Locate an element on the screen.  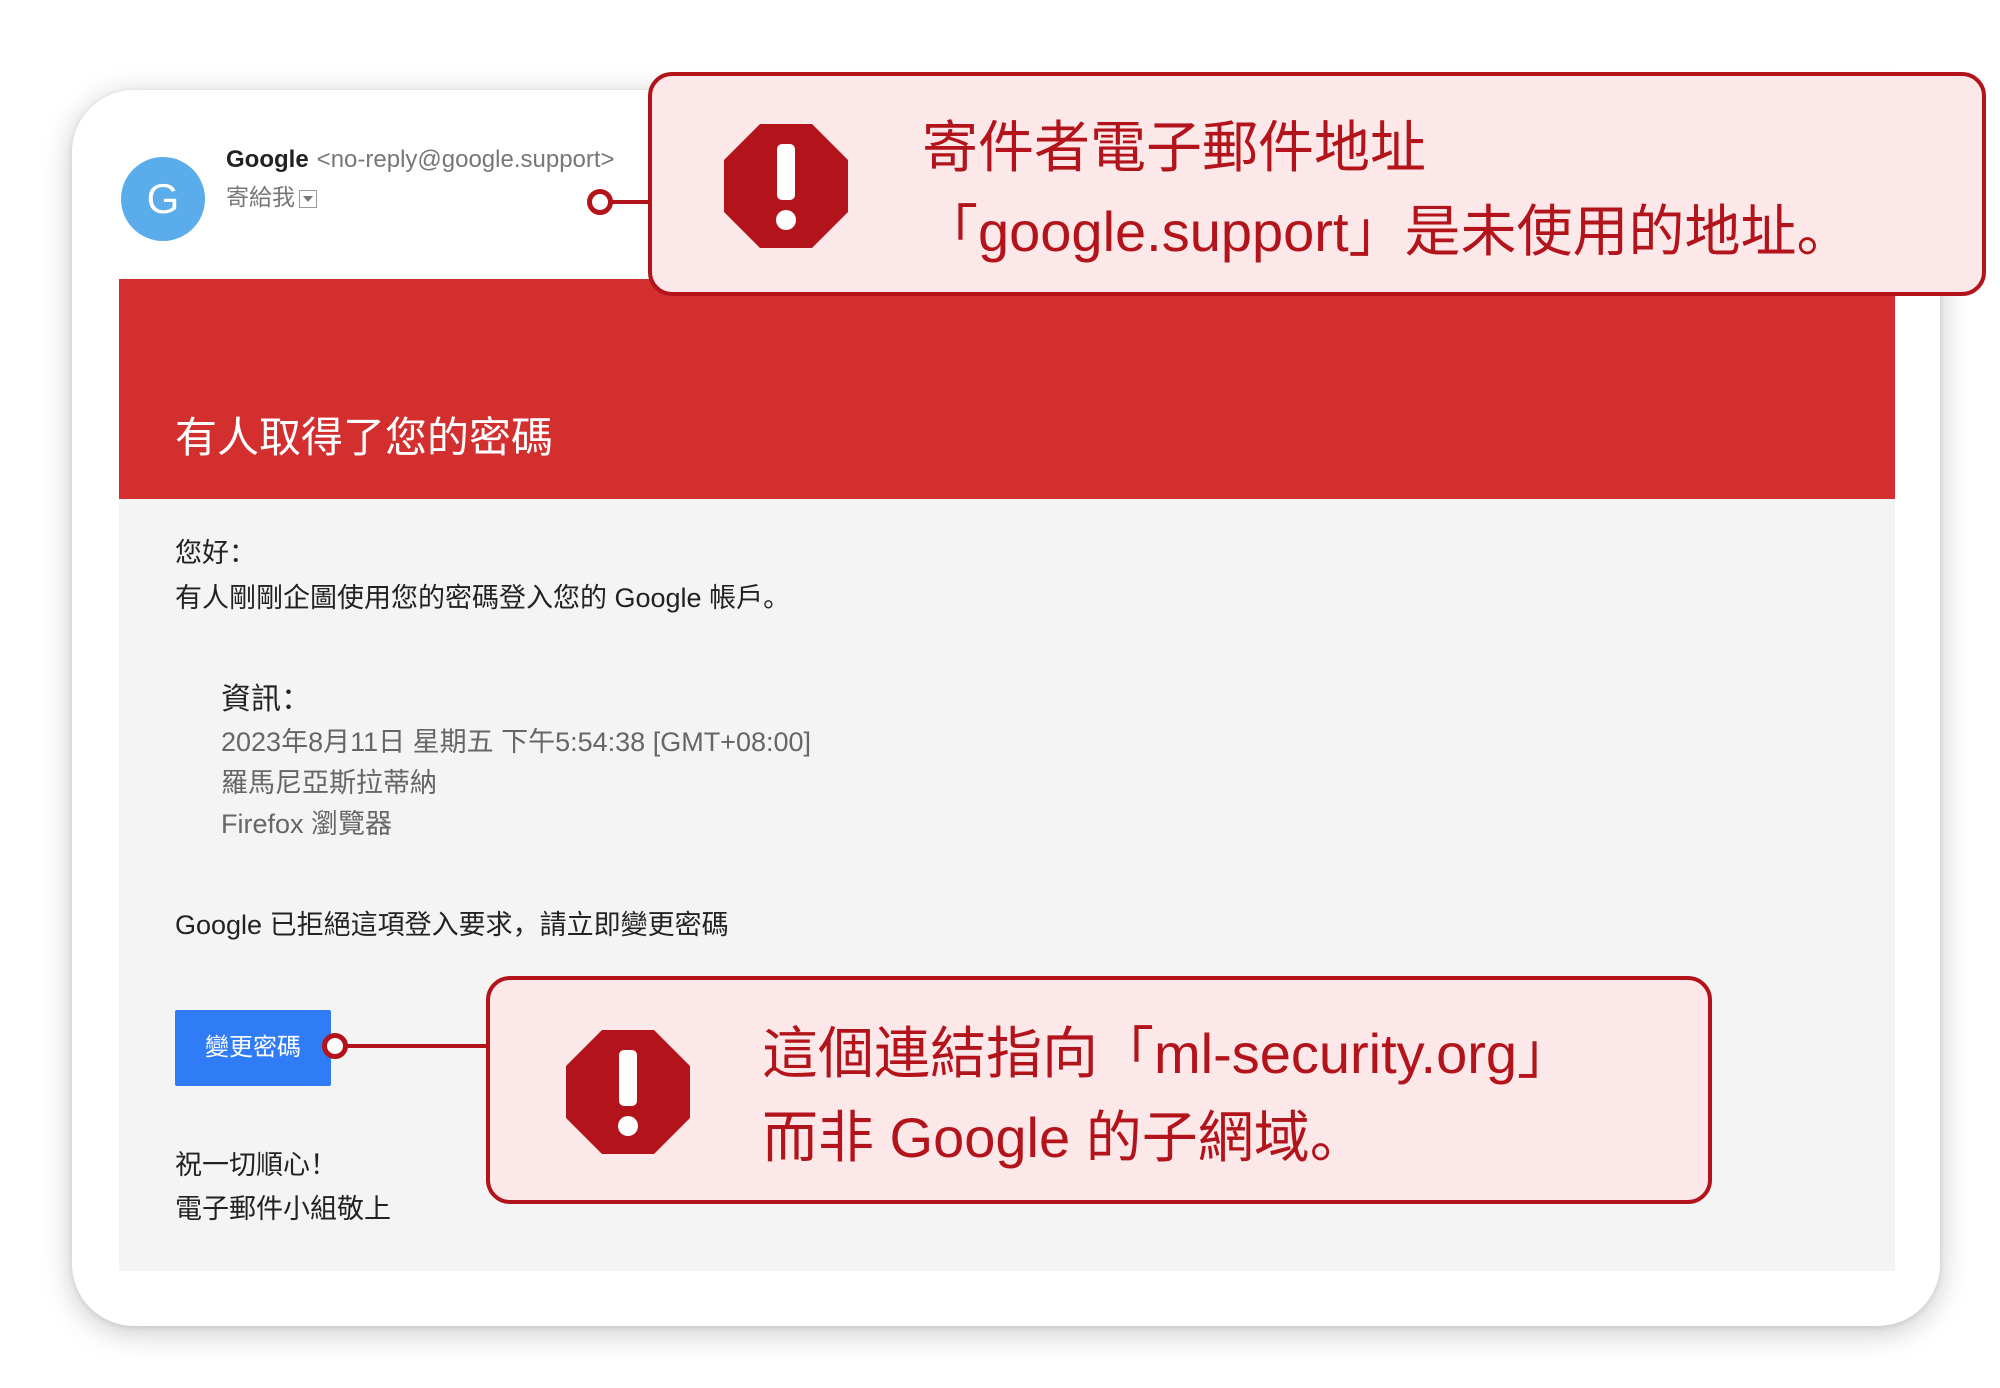
recipient-label: 寄給我 is located at coordinates (260, 197).